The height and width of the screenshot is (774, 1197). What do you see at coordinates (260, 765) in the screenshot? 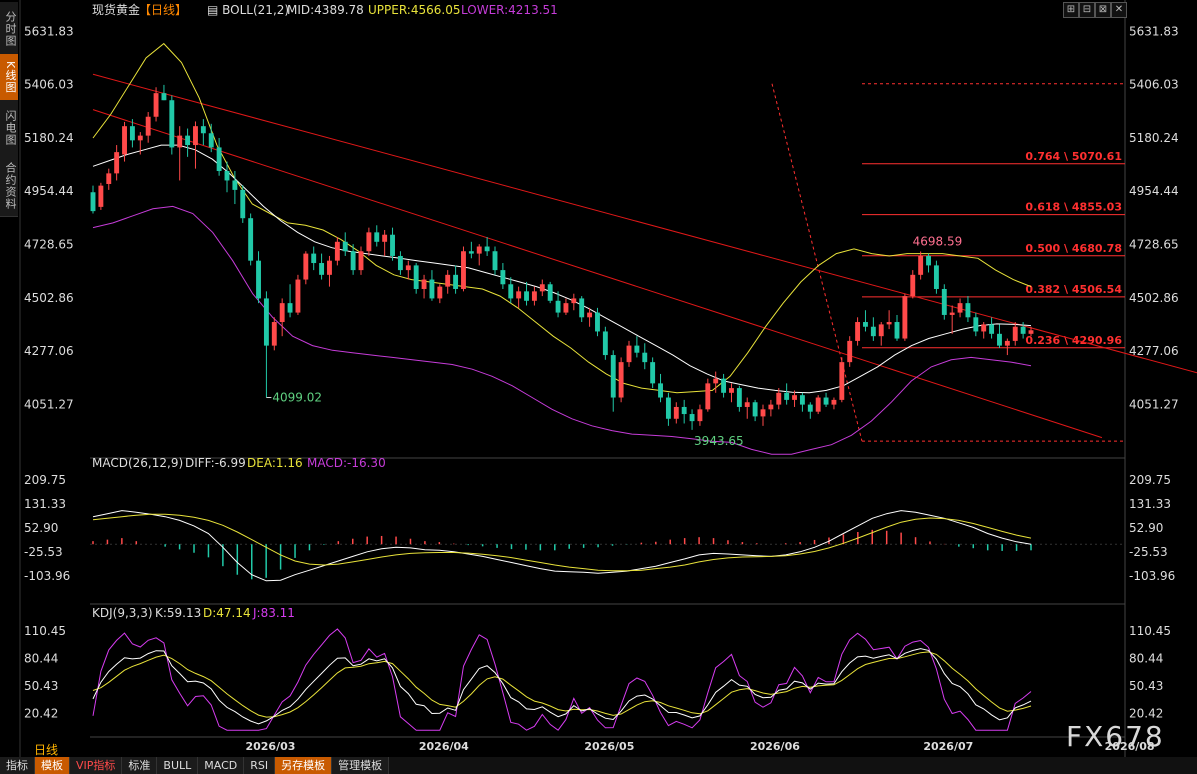
I see `tab-rsi: RSI` at bounding box center [260, 765].